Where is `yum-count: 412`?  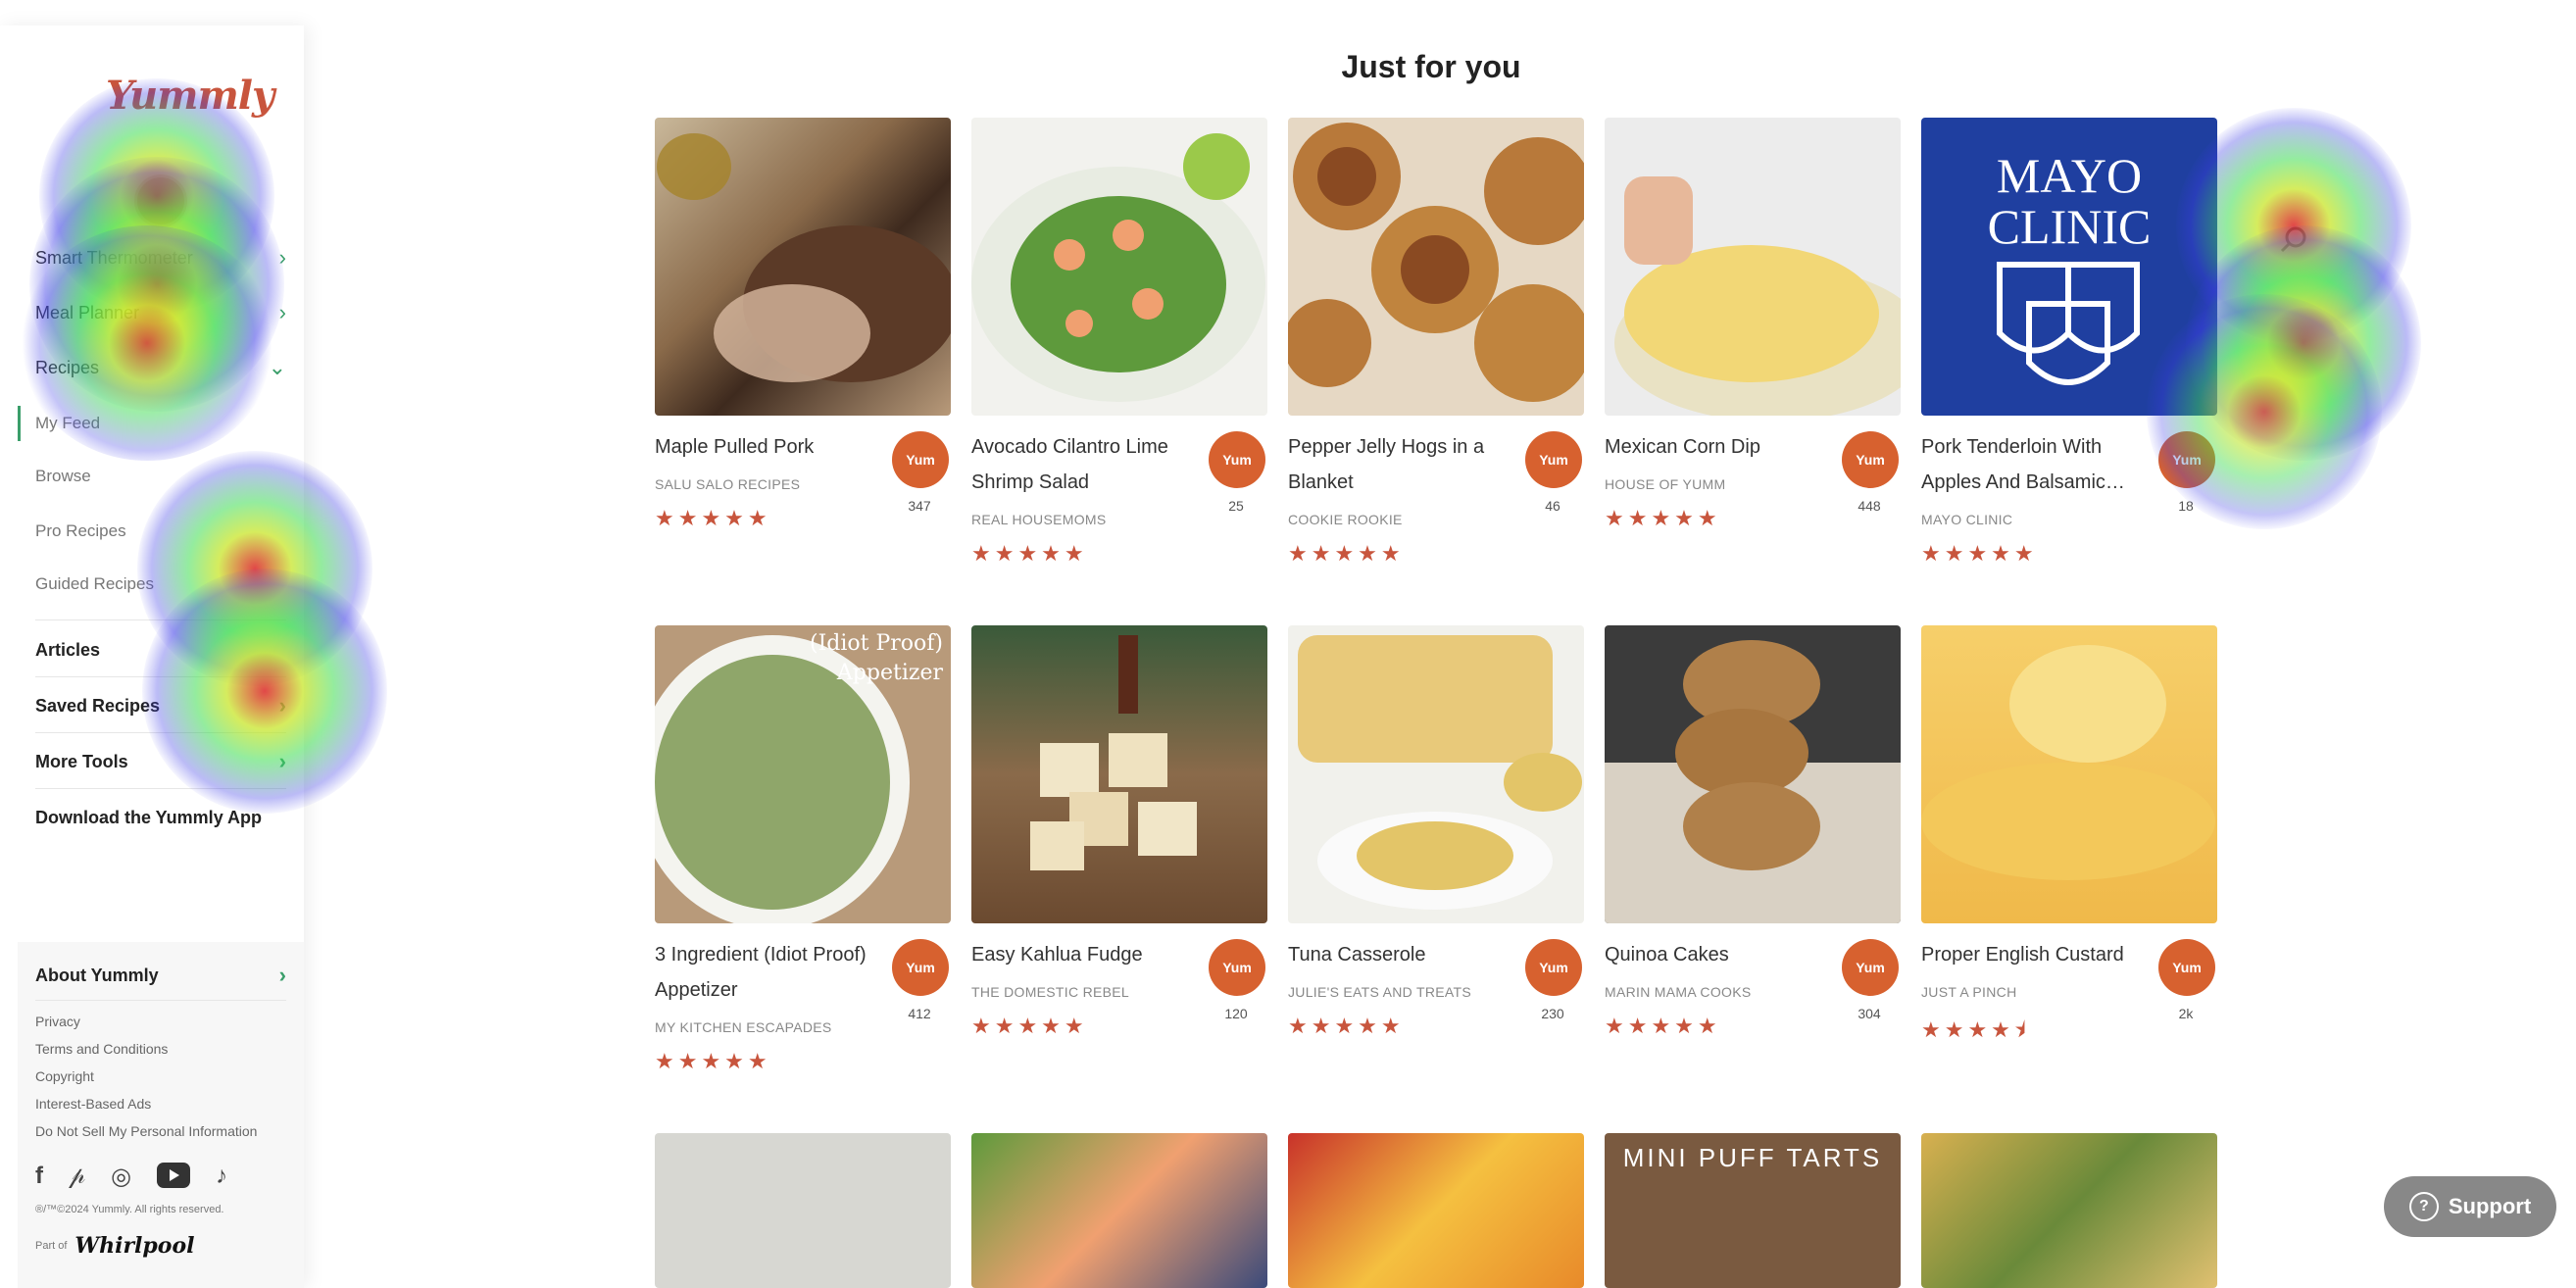
yum-count: 412 is located at coordinates (919, 1013).